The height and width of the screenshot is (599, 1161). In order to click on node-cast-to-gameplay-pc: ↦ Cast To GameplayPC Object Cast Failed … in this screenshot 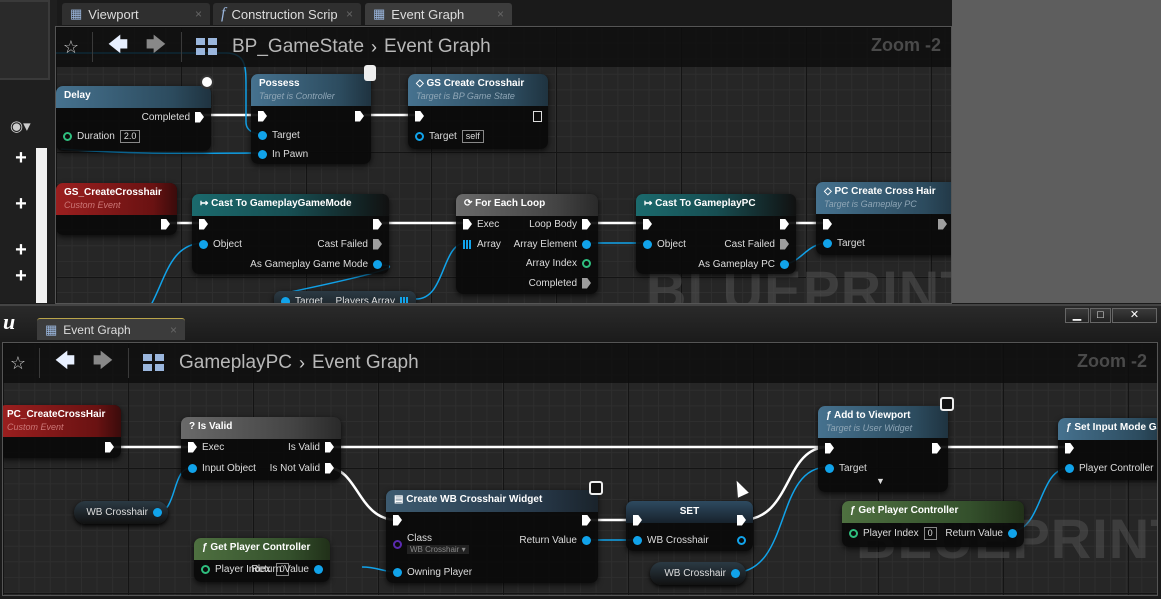, I will do `click(716, 234)`.